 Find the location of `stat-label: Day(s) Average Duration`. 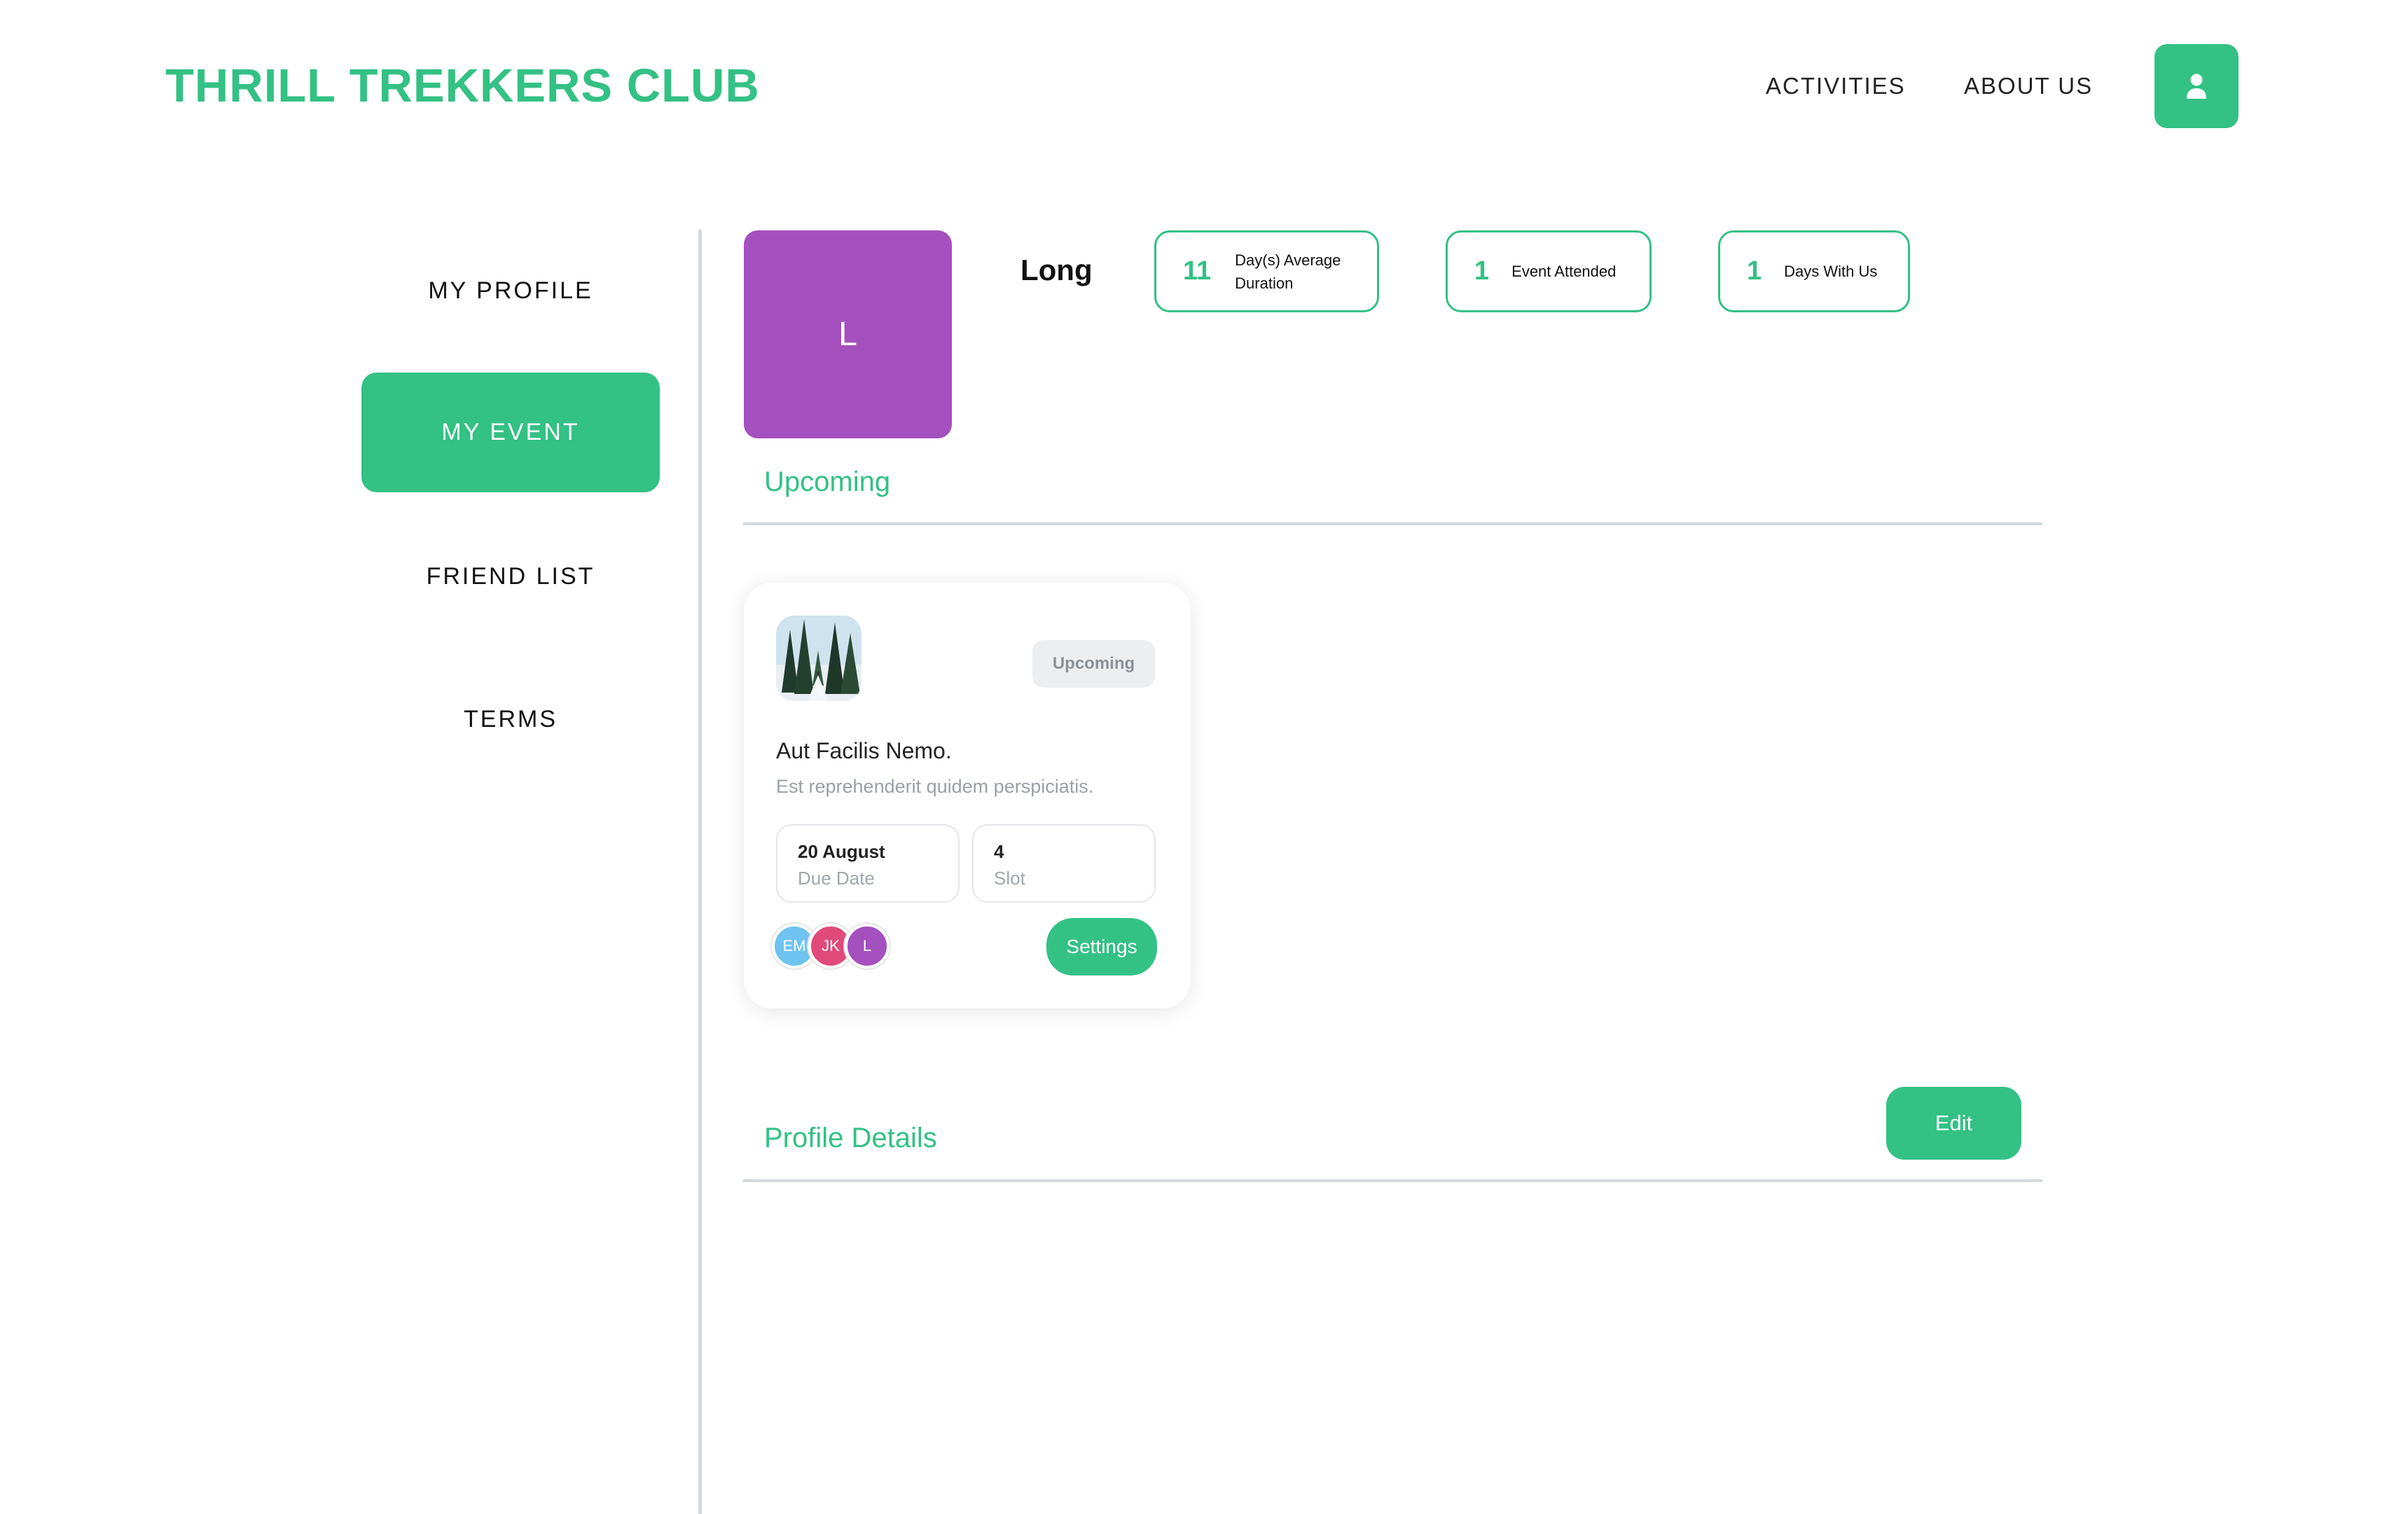

stat-label: Day(s) Average Duration is located at coordinates (1288, 271).